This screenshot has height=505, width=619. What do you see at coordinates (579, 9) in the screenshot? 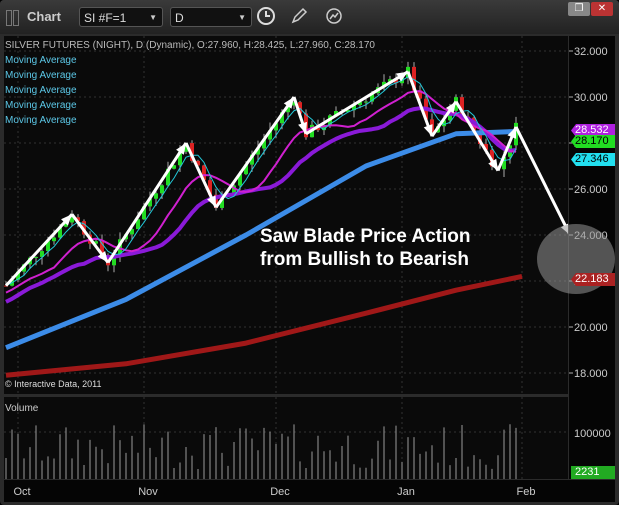
I see `restore-button: ❐` at bounding box center [579, 9].